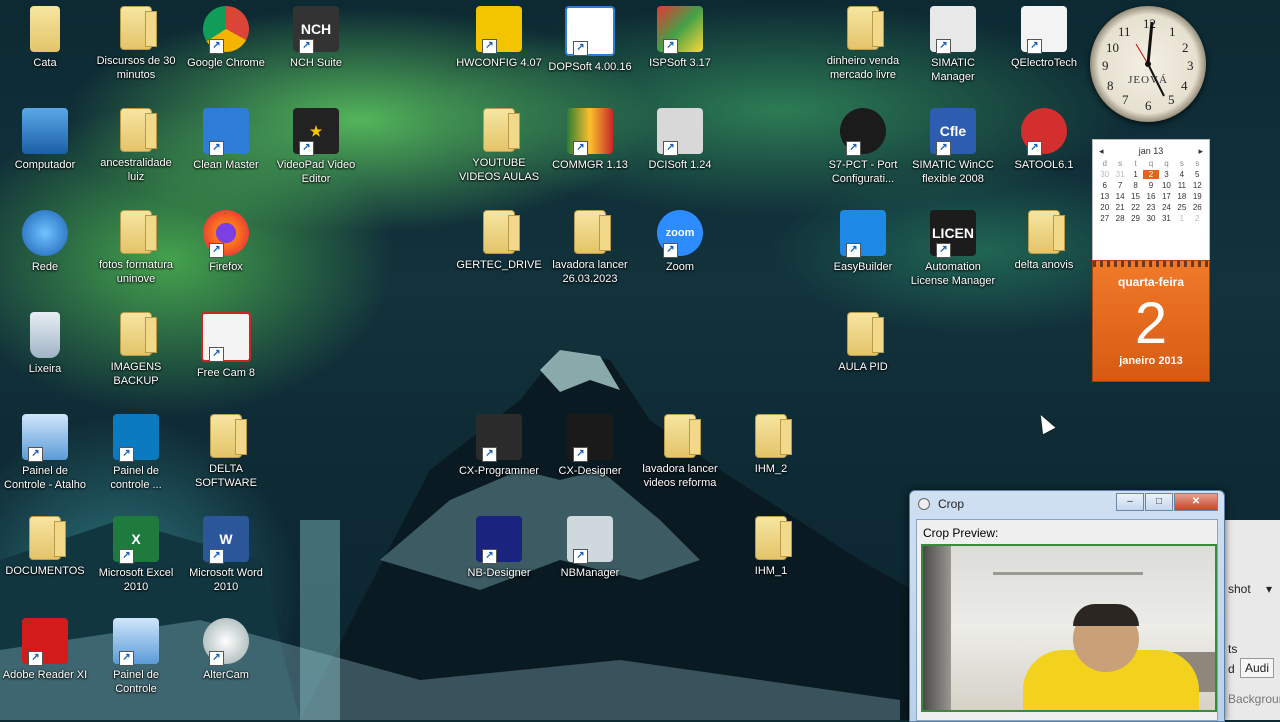 The height and width of the screenshot is (722, 1280). I want to click on desktop-clock-gadget: 12 1 2 3 4 5 6 7 8 9 10 11 JEOVÁ, so click(1148, 64).